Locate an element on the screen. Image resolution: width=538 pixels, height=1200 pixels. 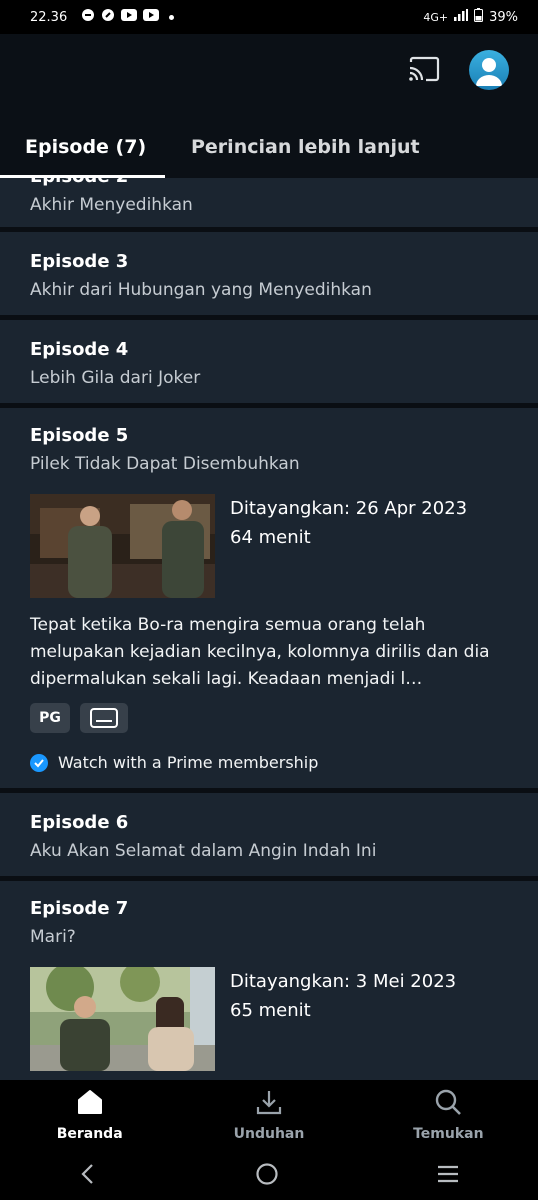
episode-duration: 65 menit is located at coordinates (270, 1010).